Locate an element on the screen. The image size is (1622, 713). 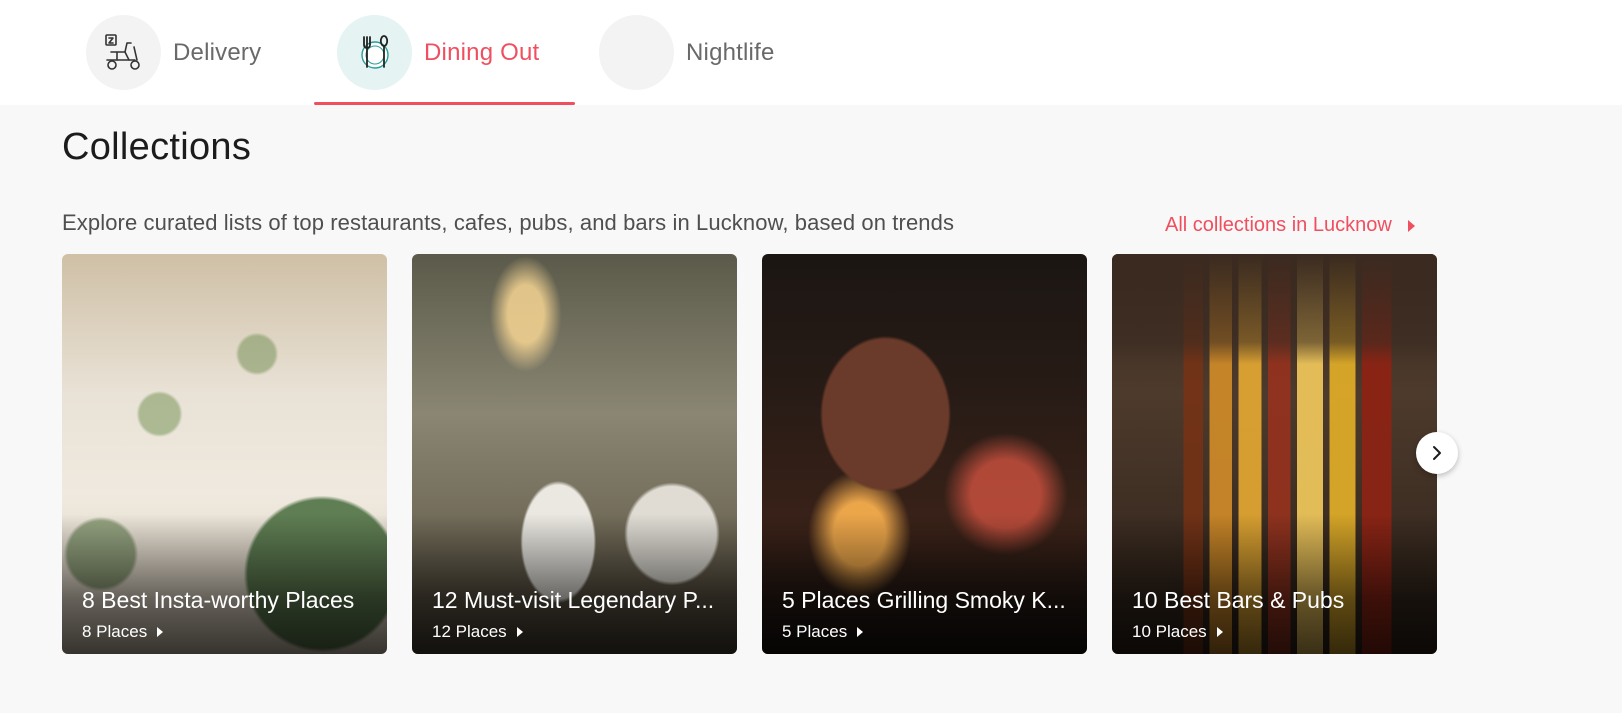
collection-places-count: 10 Places is located at coordinates (1177, 632).